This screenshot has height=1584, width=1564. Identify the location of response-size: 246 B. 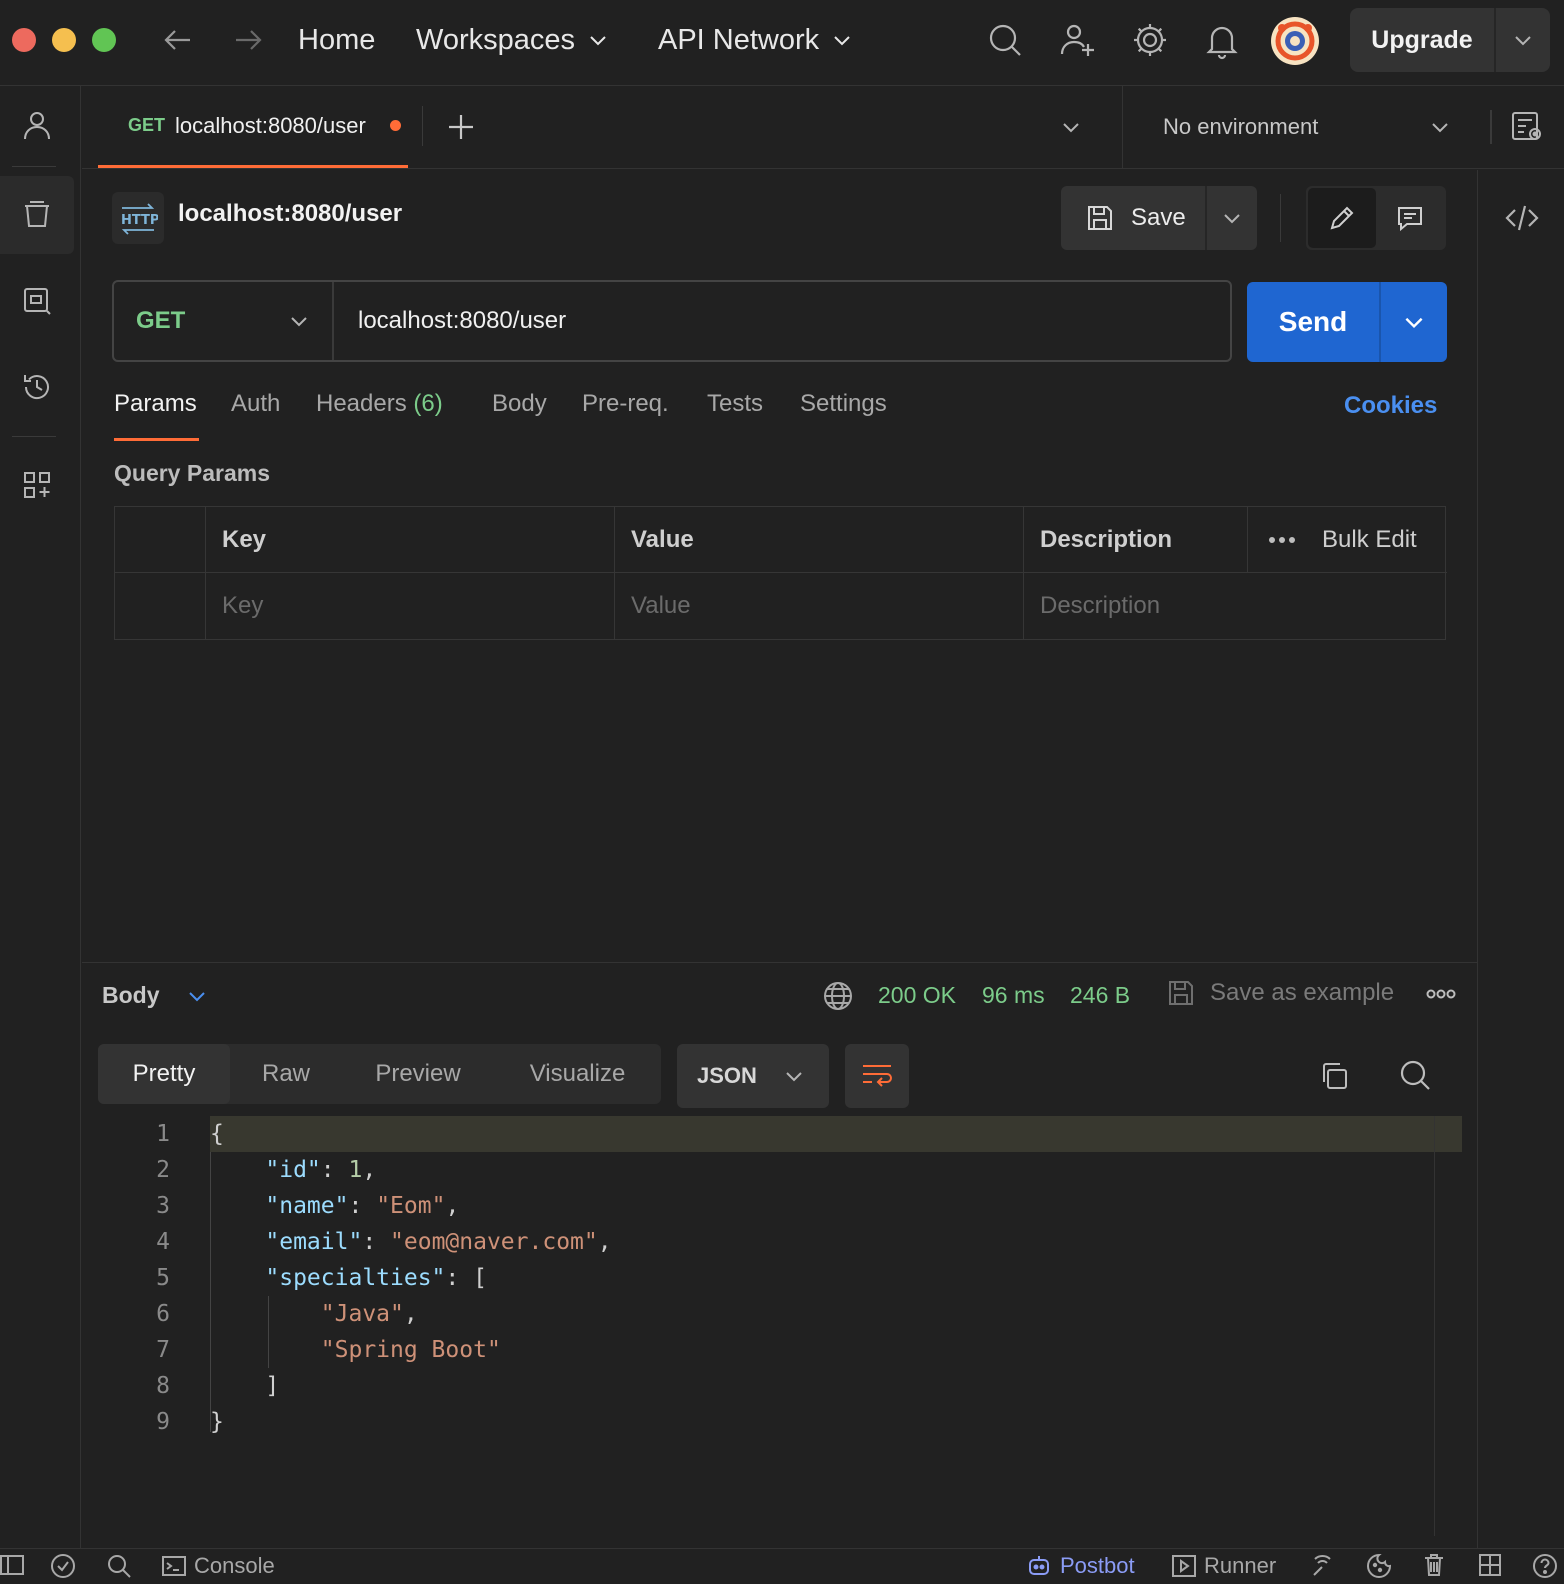
(1100, 995).